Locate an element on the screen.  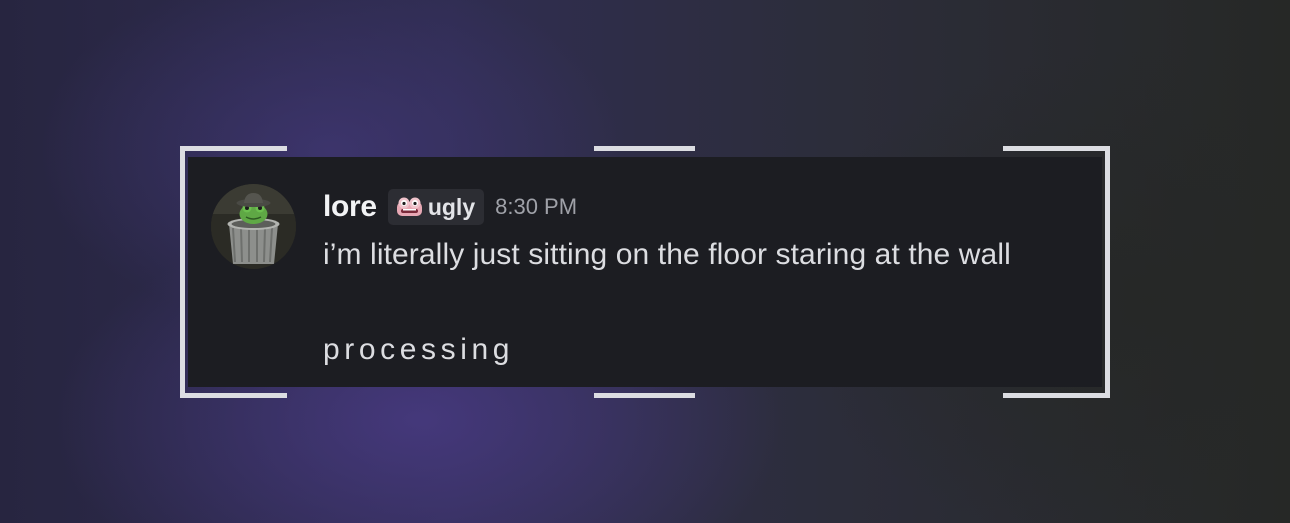
timestamp: 8:30 PM is located at coordinates (536, 207).